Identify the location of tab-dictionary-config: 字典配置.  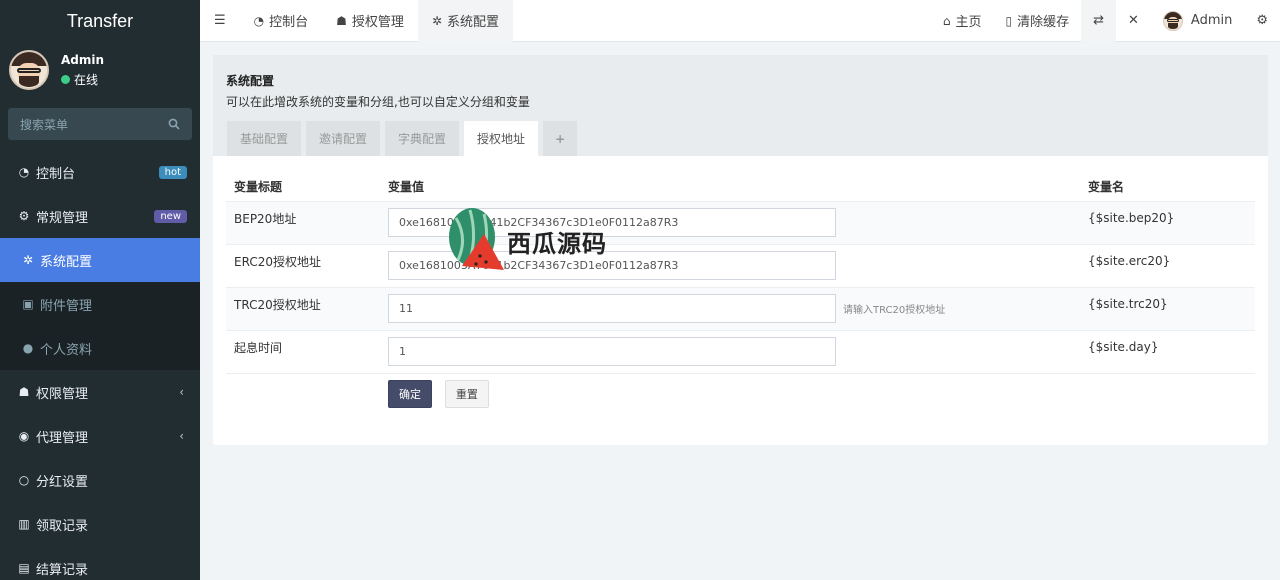
(422, 138).